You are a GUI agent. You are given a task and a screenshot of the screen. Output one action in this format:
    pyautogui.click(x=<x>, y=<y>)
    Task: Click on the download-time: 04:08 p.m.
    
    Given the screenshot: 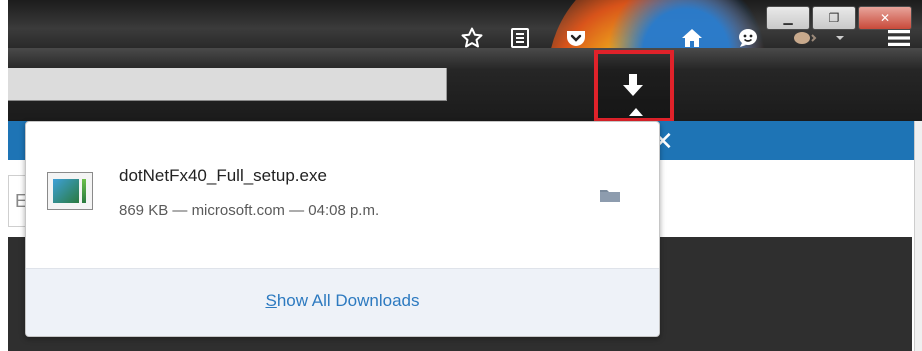 What is the action you would take?
    pyautogui.click(x=344, y=210)
    